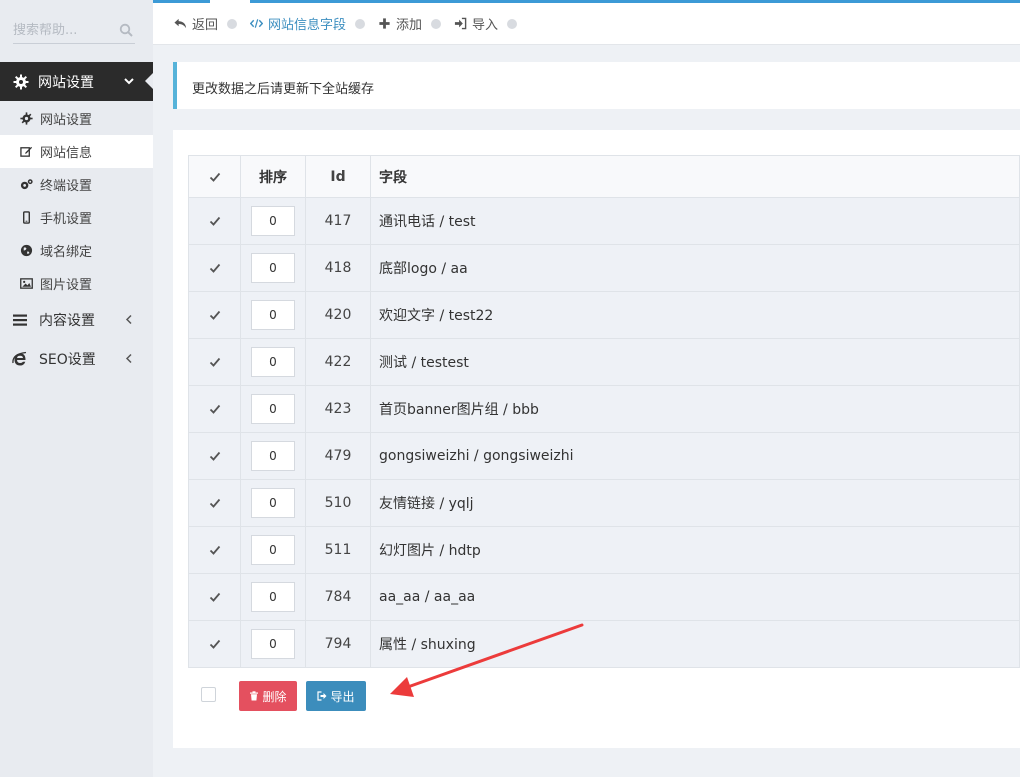  Describe the element at coordinates (485, 25) in the screenshot. I see `import-label: 导入` at that location.